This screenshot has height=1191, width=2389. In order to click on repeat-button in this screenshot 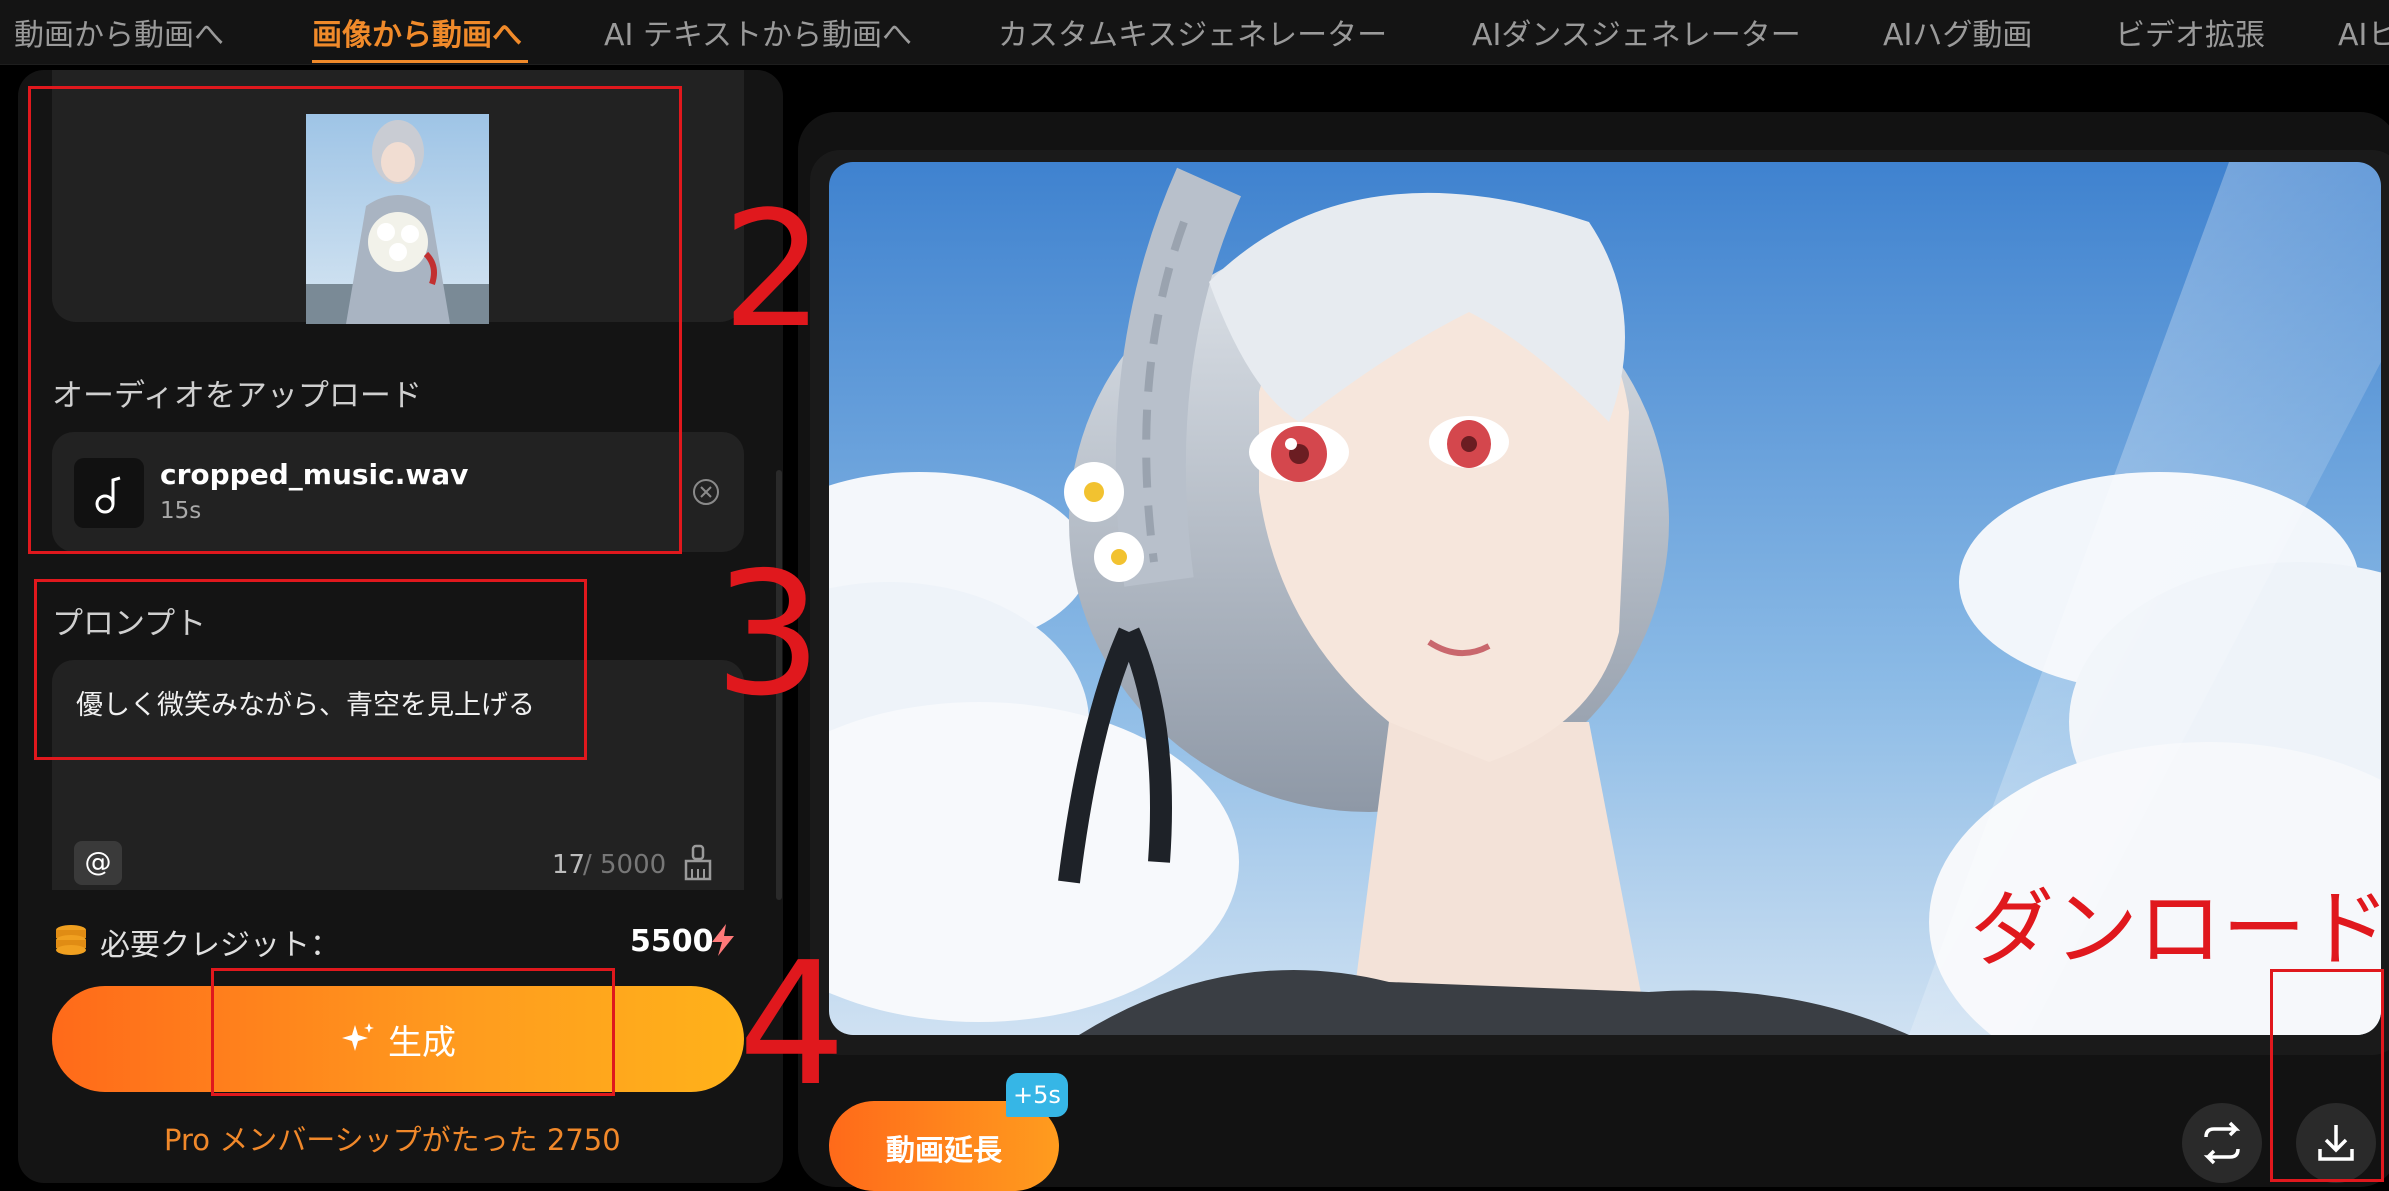, I will do `click(2222, 1143)`.